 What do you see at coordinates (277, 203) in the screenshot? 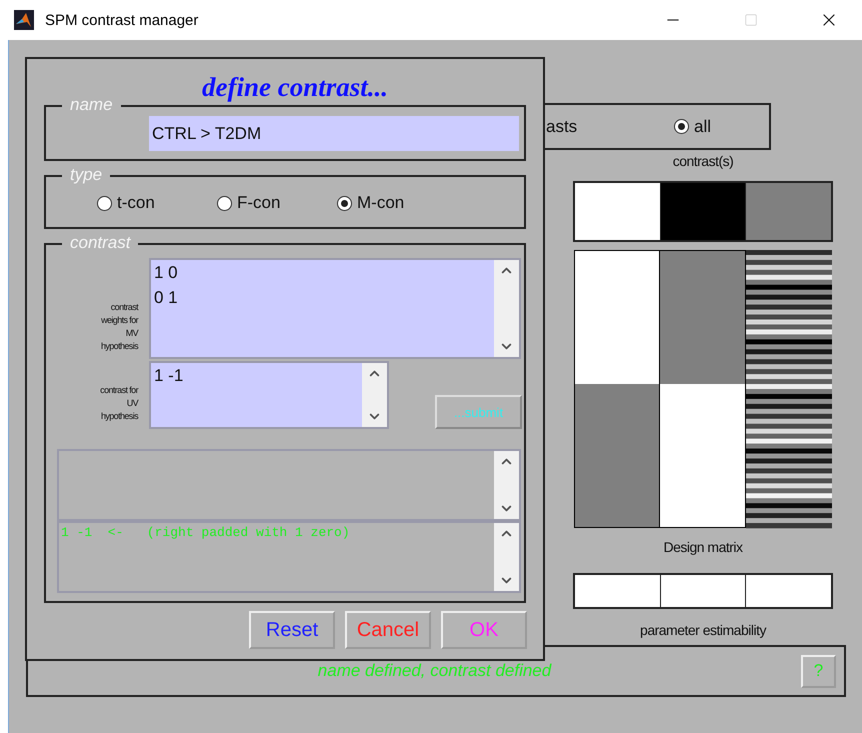
I see `type-radio: F-con` at bounding box center [277, 203].